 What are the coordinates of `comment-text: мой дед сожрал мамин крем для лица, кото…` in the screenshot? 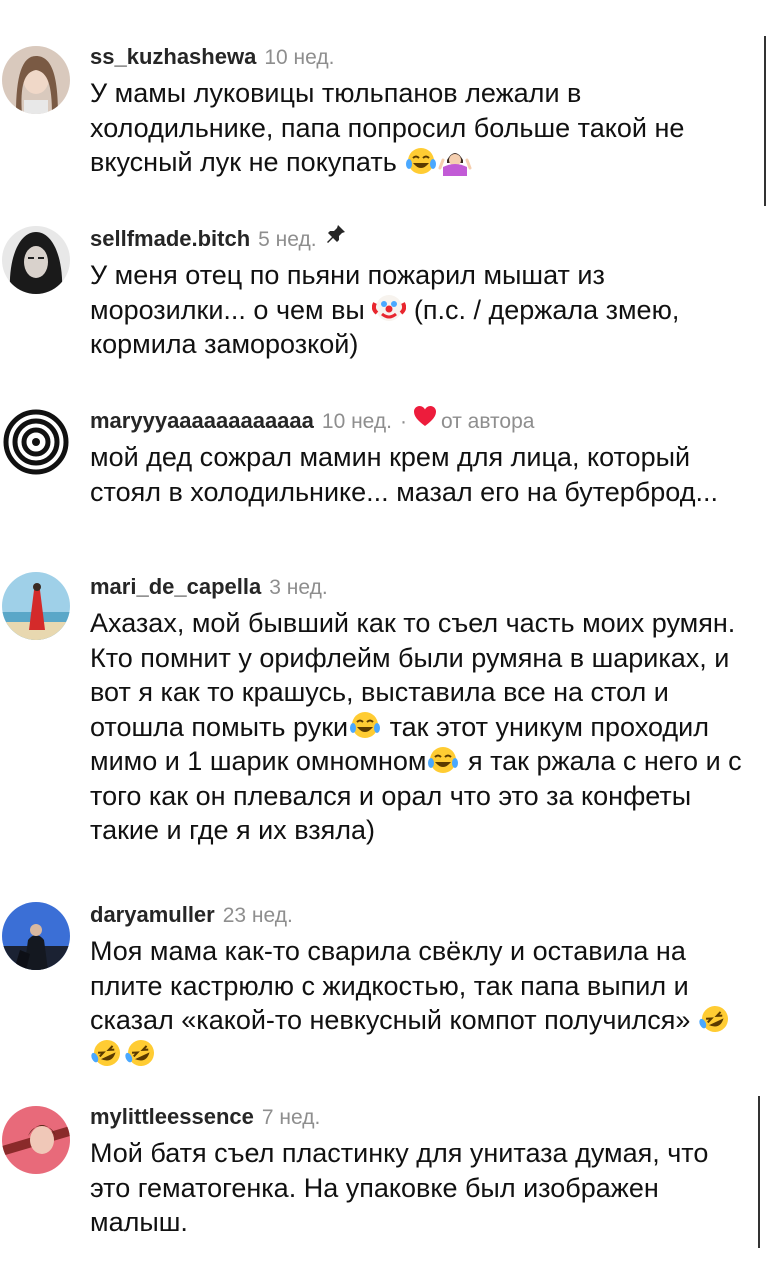 It's located at (423, 474).